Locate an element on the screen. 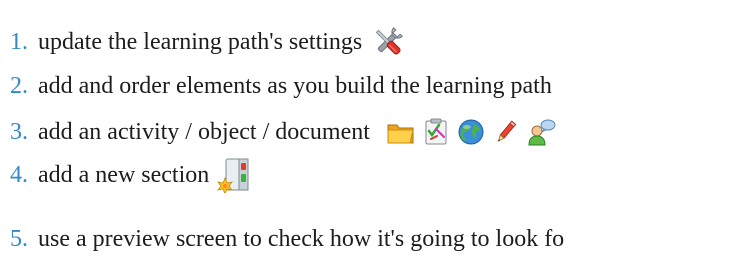 The height and width of the screenshot is (262, 736). step-text: add a new section is located at coordinates (124, 175).